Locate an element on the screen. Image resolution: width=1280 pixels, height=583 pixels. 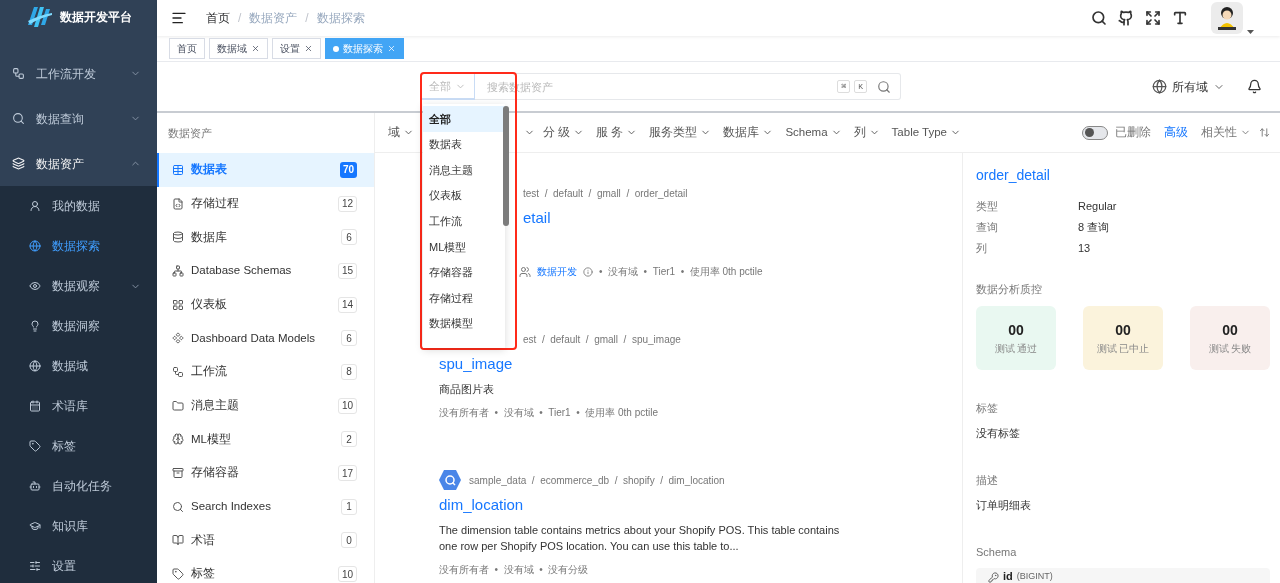
robot-icon is located at coordinates (35, 486).